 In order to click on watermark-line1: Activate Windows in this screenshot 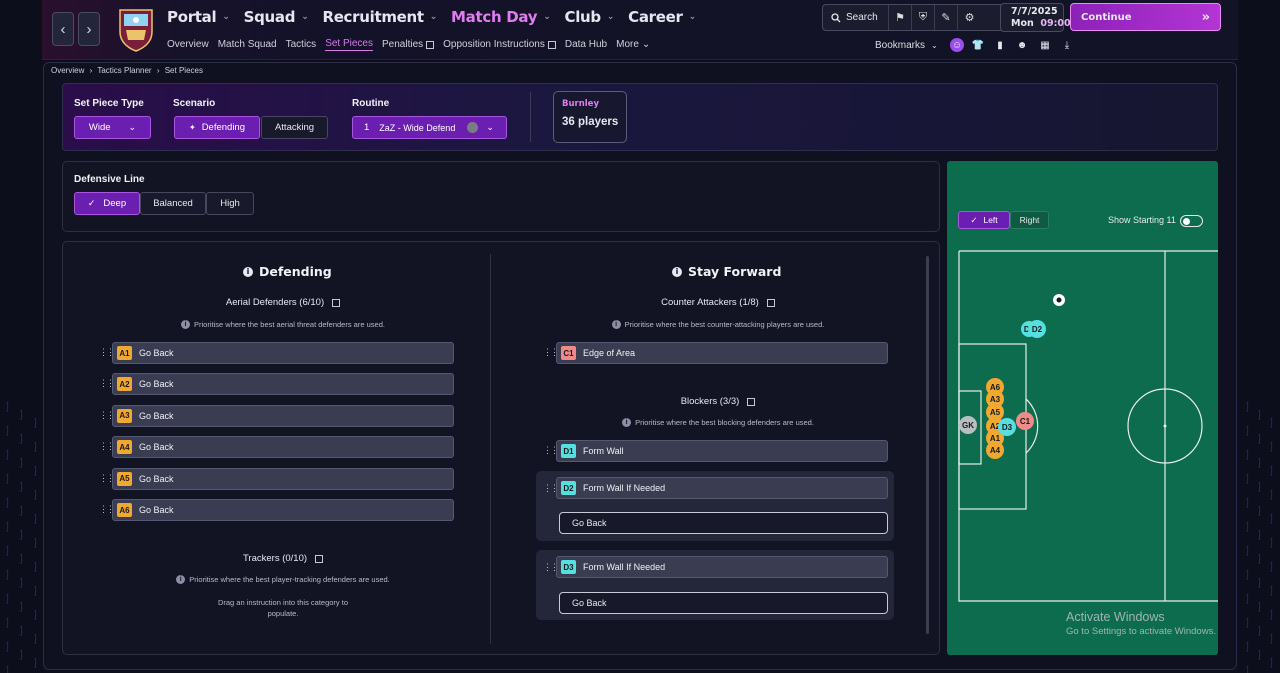, I will do `click(1115, 617)`.